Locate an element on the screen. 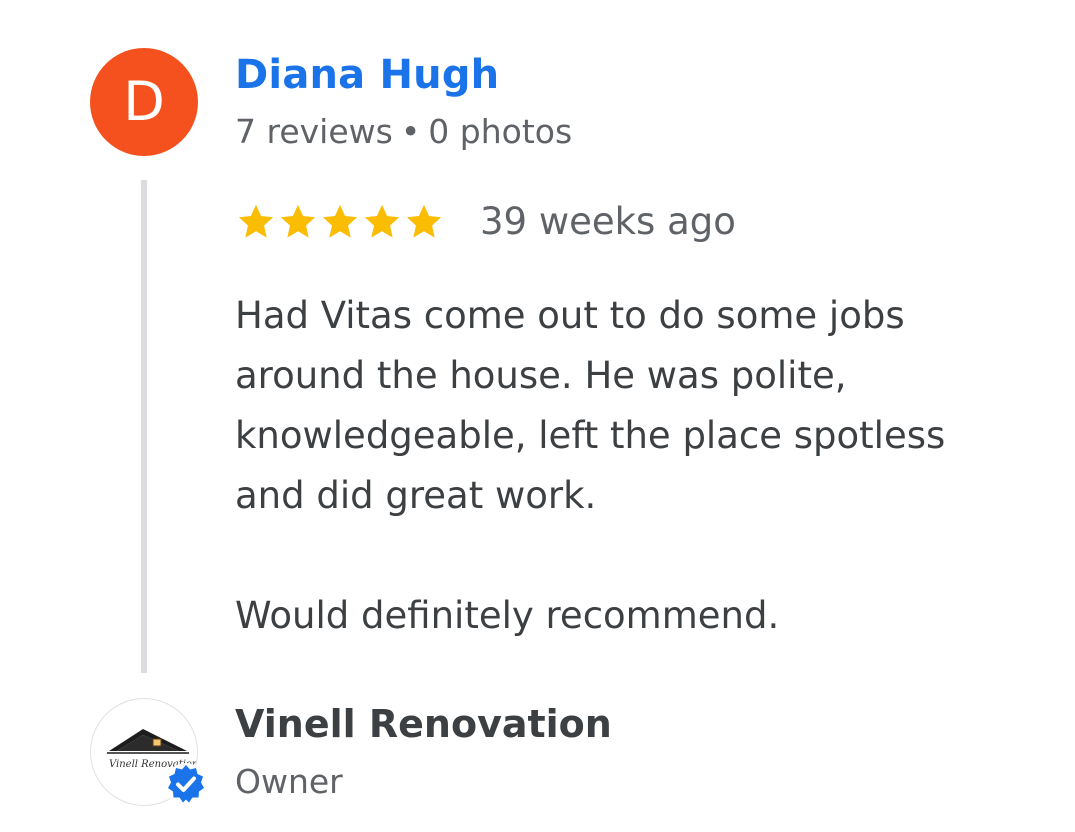  photos-count: 0 photos is located at coordinates (500, 131).